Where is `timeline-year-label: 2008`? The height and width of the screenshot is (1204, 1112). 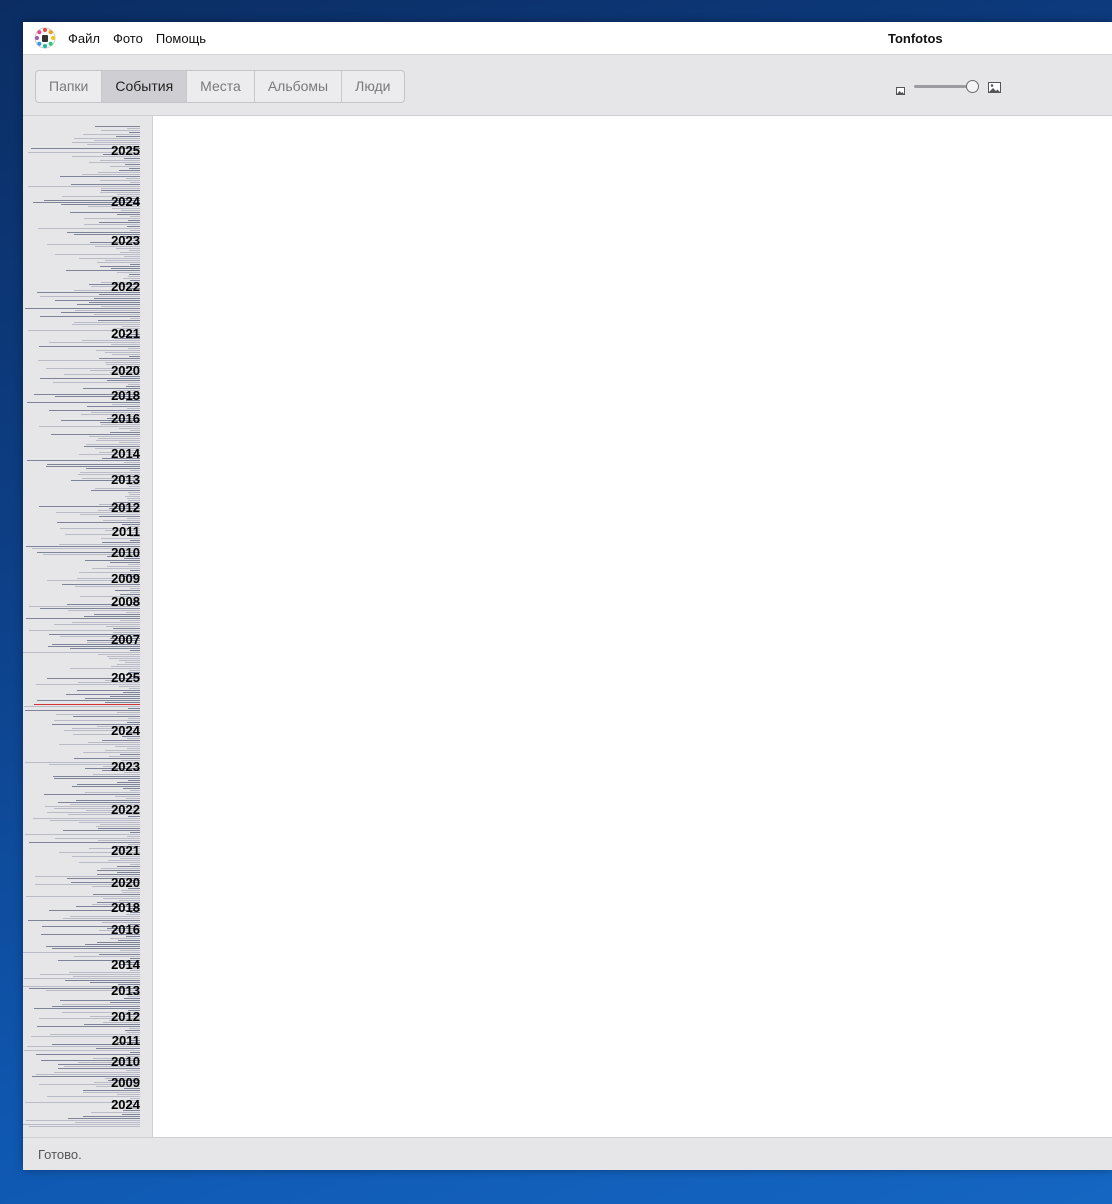 timeline-year-label: 2008 is located at coordinates (125, 601).